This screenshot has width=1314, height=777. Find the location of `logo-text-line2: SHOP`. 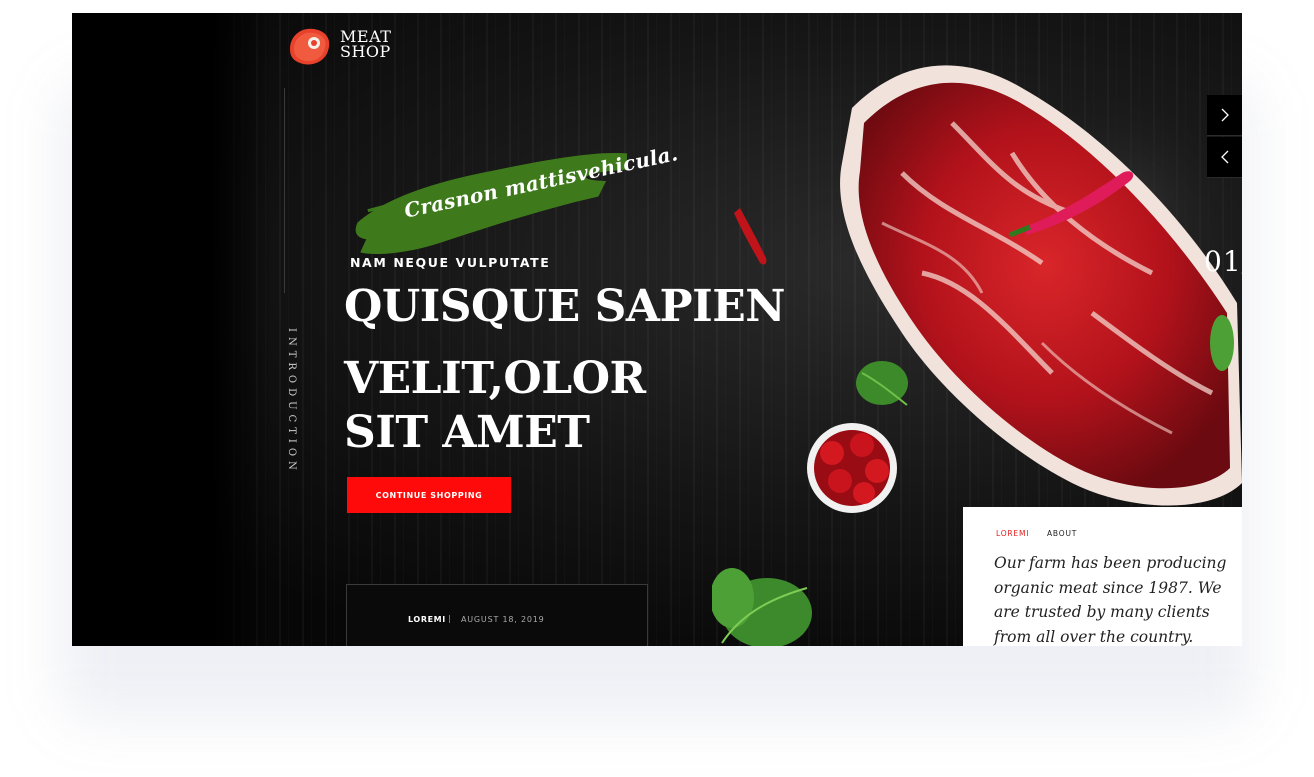

logo-text-line2: SHOP is located at coordinates (365, 51).